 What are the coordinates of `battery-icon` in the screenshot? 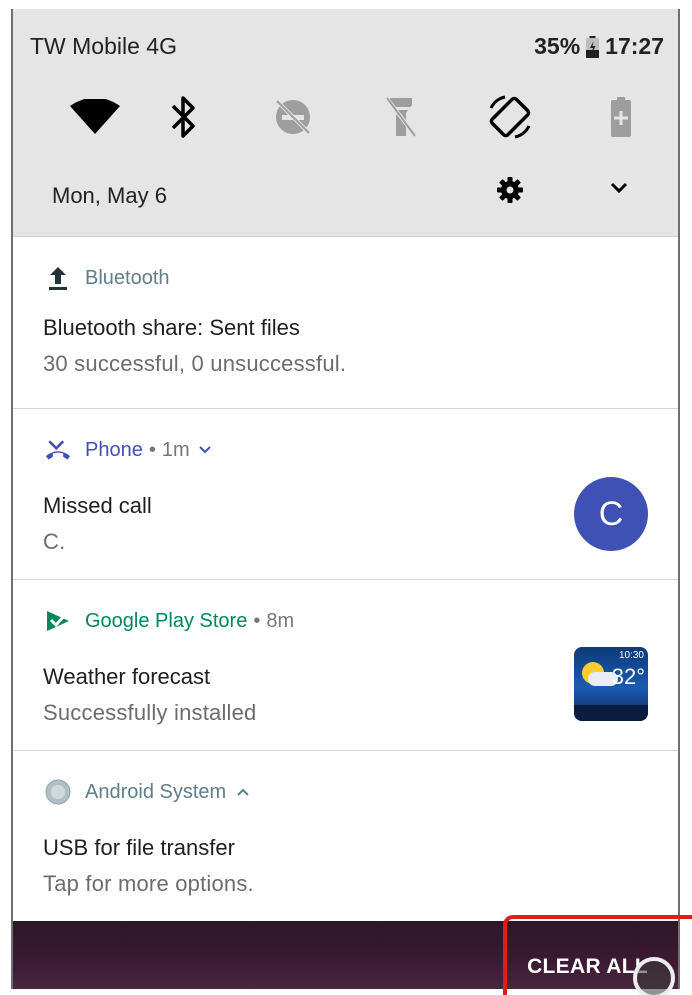 It's located at (593, 46).